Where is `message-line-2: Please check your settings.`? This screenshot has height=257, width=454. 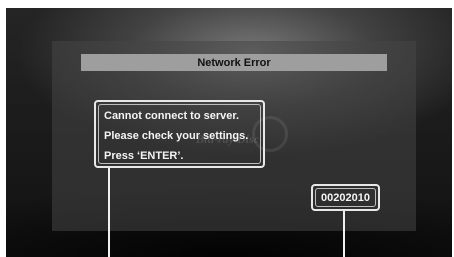 message-line-2: Please check your settings. is located at coordinates (176, 136).